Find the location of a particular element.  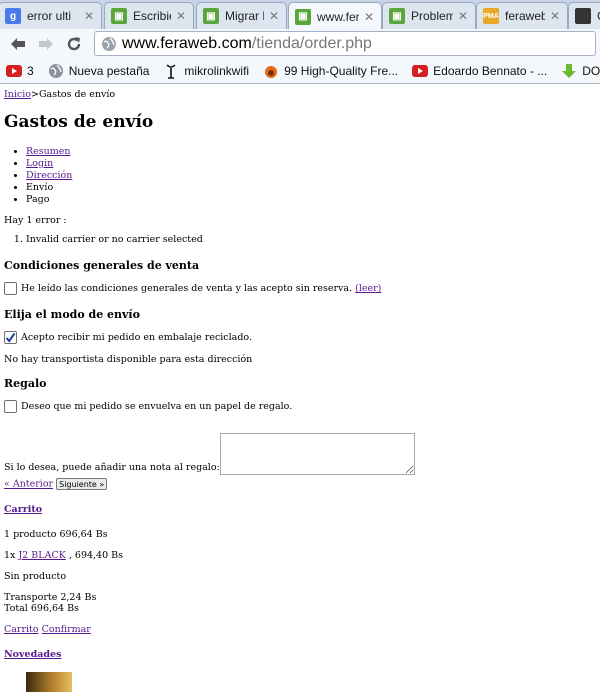

cart-no-product: Sin producto is located at coordinates (35, 576).